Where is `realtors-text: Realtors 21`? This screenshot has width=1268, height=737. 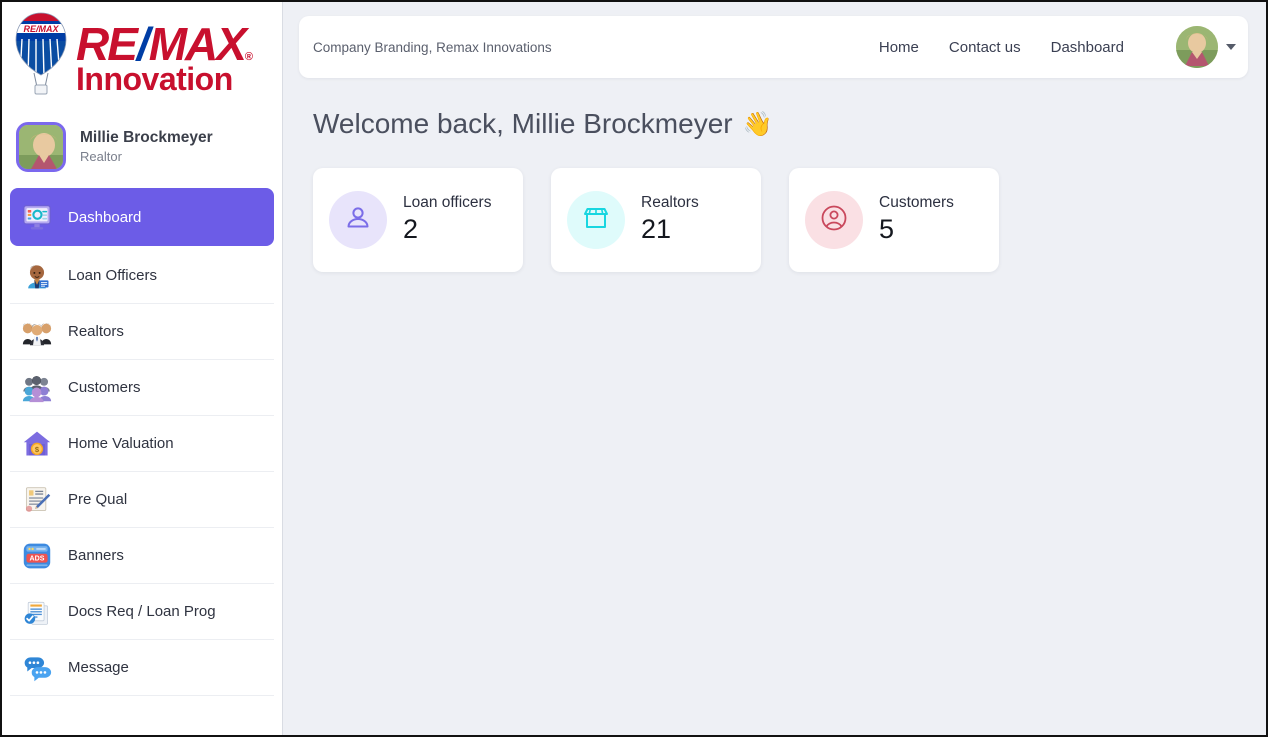 realtors-text: Realtors 21 is located at coordinates (670, 219).